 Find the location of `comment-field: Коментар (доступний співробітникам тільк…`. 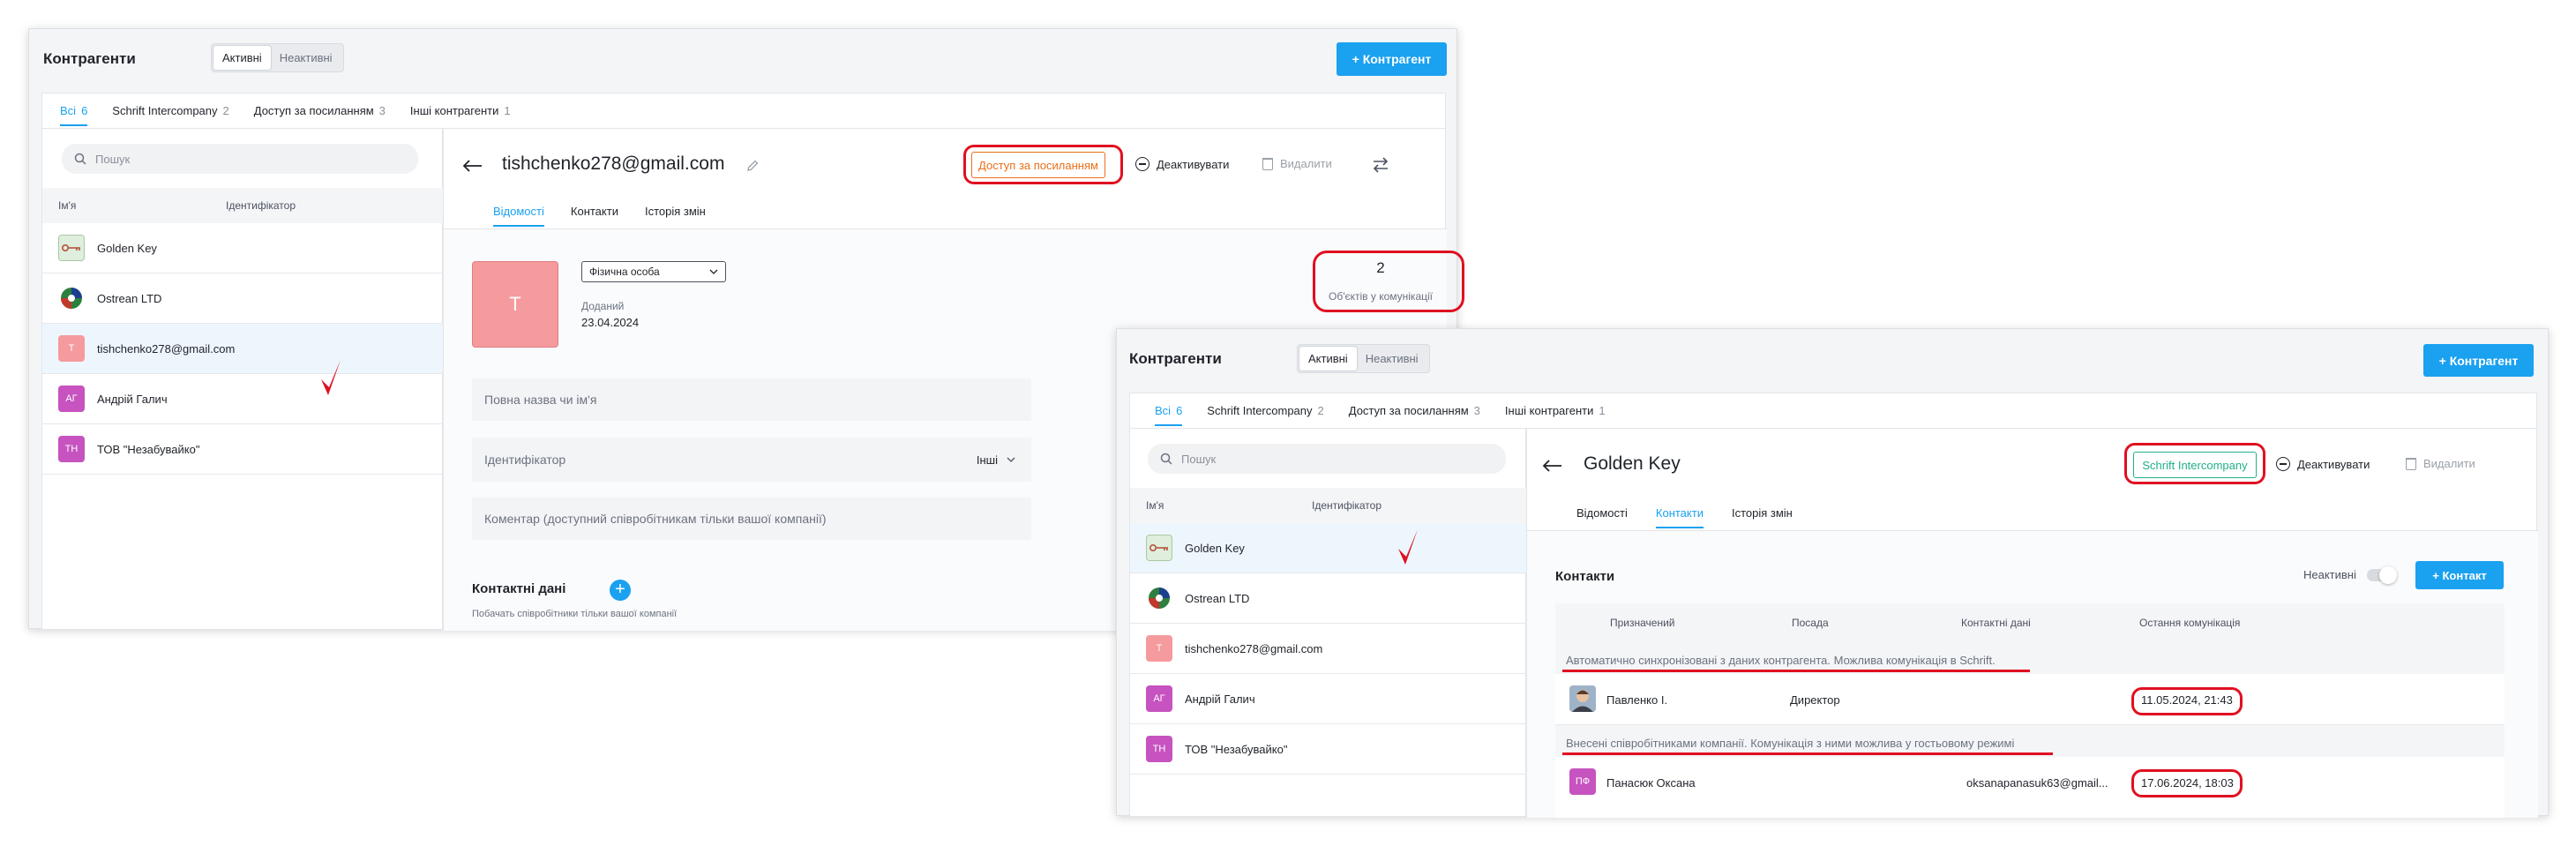

comment-field: Коментар (доступний співробітникам тільк… is located at coordinates (752, 519).